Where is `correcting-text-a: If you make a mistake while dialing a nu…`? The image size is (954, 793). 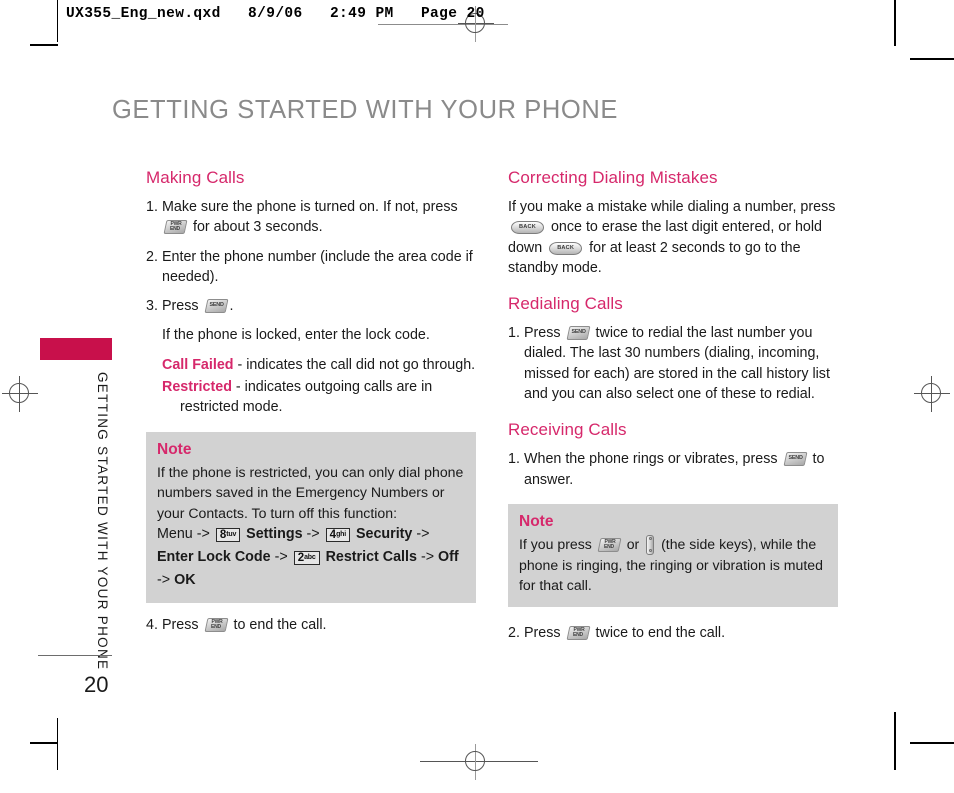 correcting-text-a: If you make a mistake while dialing a nu… is located at coordinates (672, 207).